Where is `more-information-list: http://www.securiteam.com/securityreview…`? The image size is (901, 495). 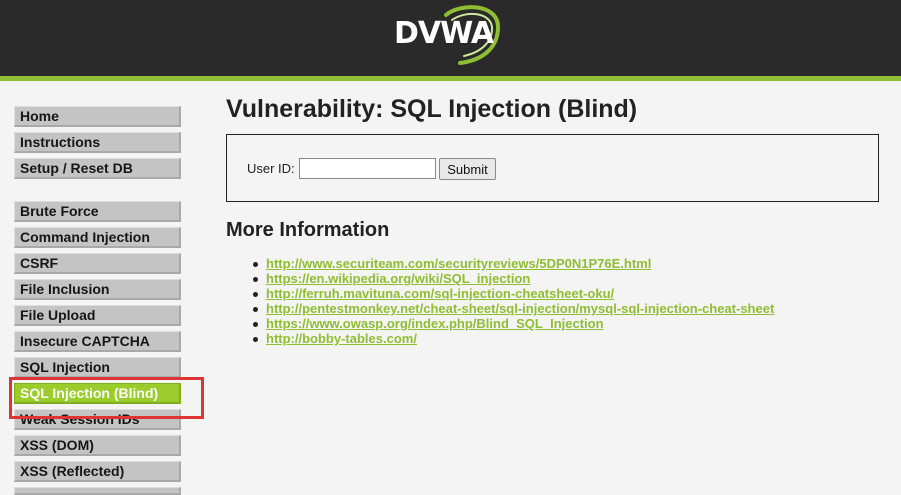 more-information-list: http://www.securiteam.com/securityreview… is located at coordinates (500, 301).